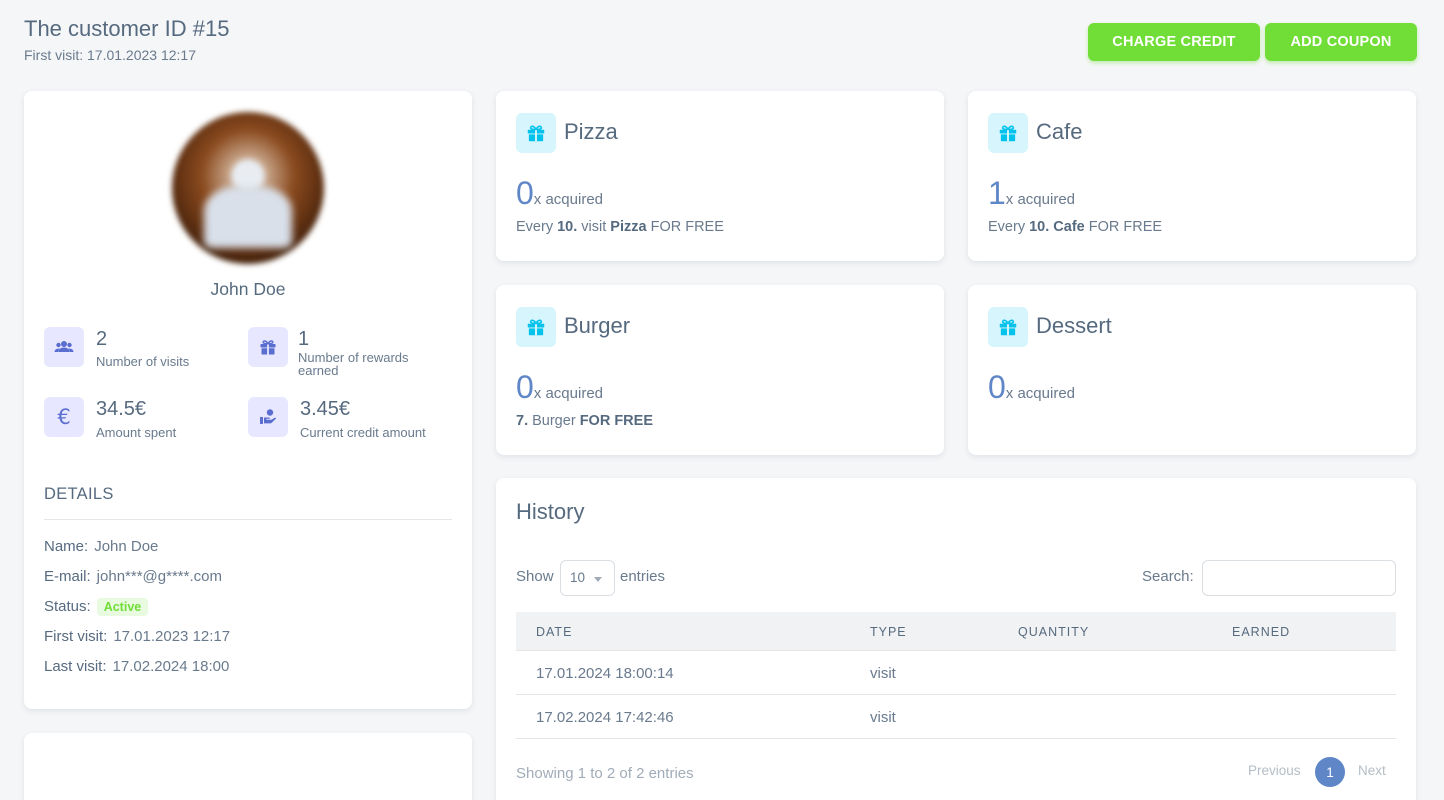 The image size is (1444, 800). Describe the element at coordinates (597, 325) in the screenshot. I see `reward-title: Burger` at that location.